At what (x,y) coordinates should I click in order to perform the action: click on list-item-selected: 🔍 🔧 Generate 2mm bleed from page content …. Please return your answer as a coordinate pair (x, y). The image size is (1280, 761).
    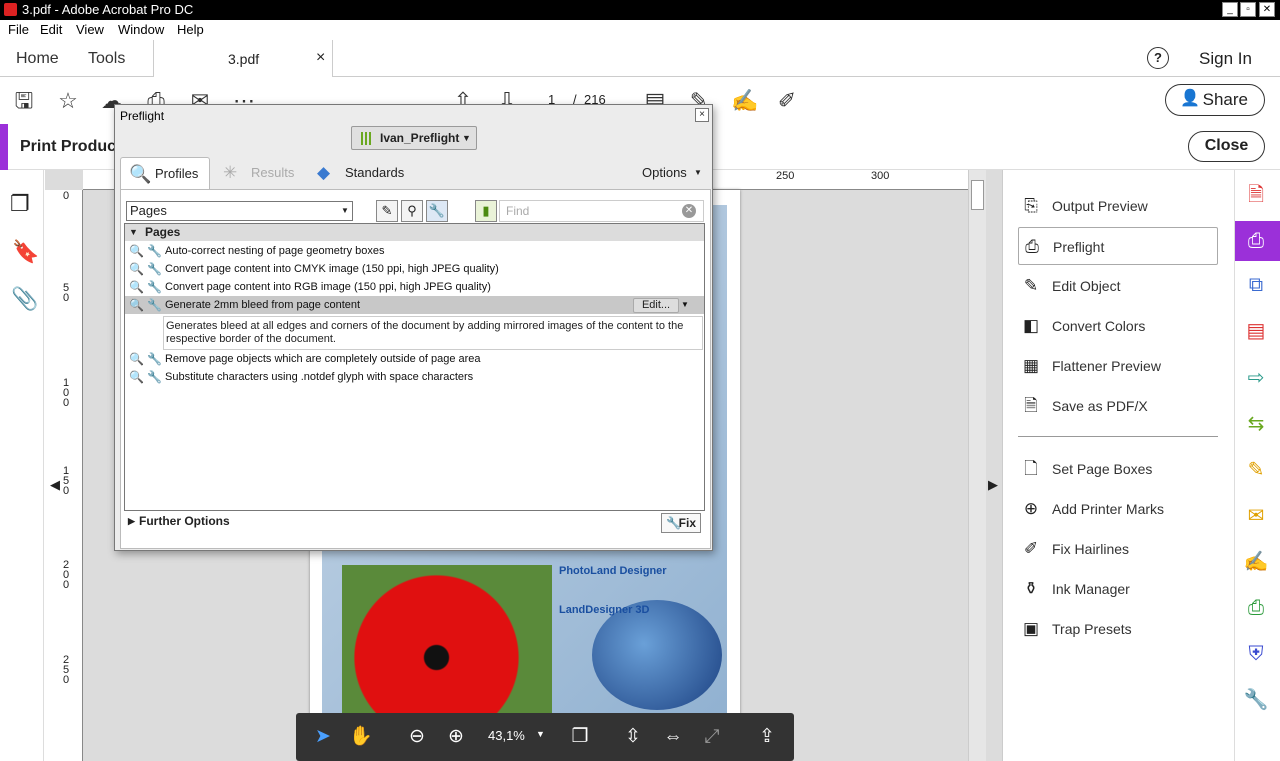
    Looking at the image, I should click on (414, 305).